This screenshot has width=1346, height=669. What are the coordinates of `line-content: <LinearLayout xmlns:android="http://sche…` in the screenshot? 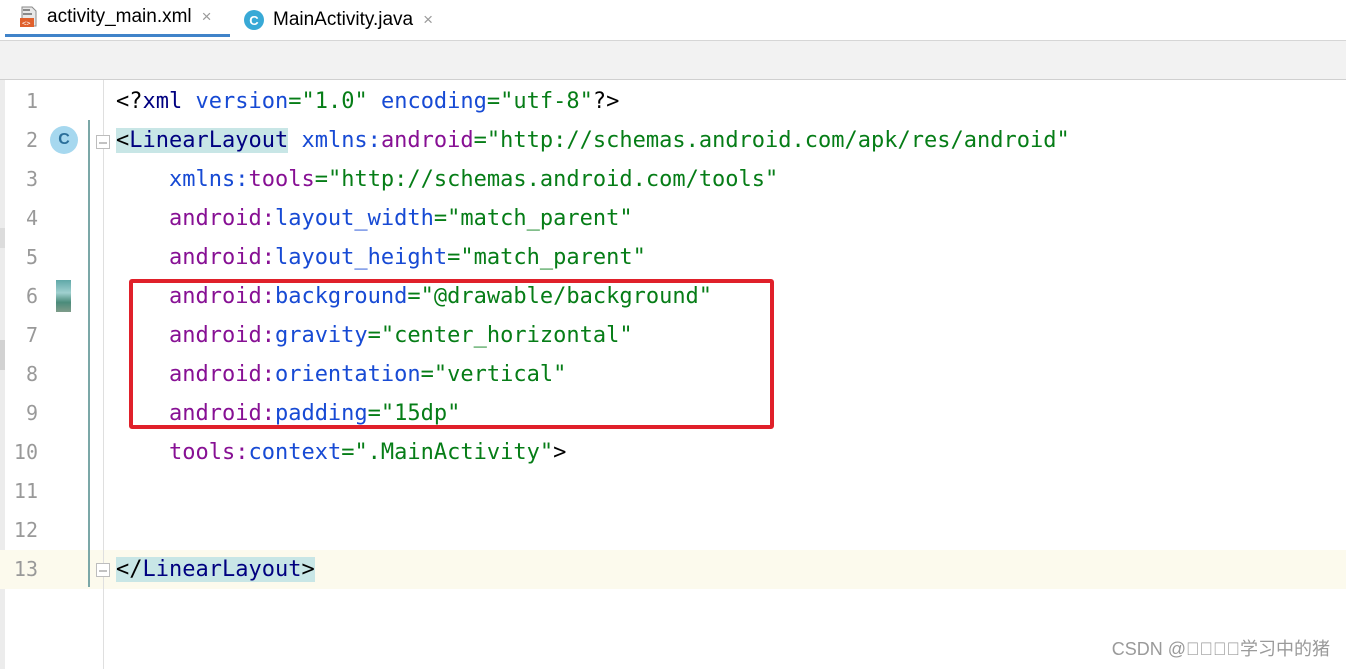 It's located at (593, 140).